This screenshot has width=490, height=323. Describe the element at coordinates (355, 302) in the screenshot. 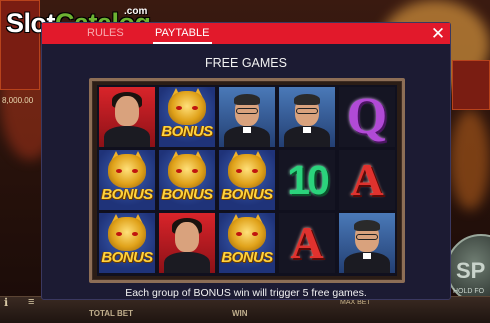

I see `max-bet-label: MAX BET` at that location.